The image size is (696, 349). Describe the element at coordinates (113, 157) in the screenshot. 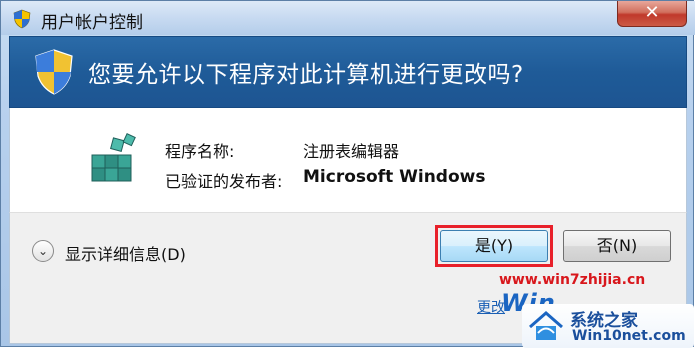

I see `registry-editor-icon` at that location.